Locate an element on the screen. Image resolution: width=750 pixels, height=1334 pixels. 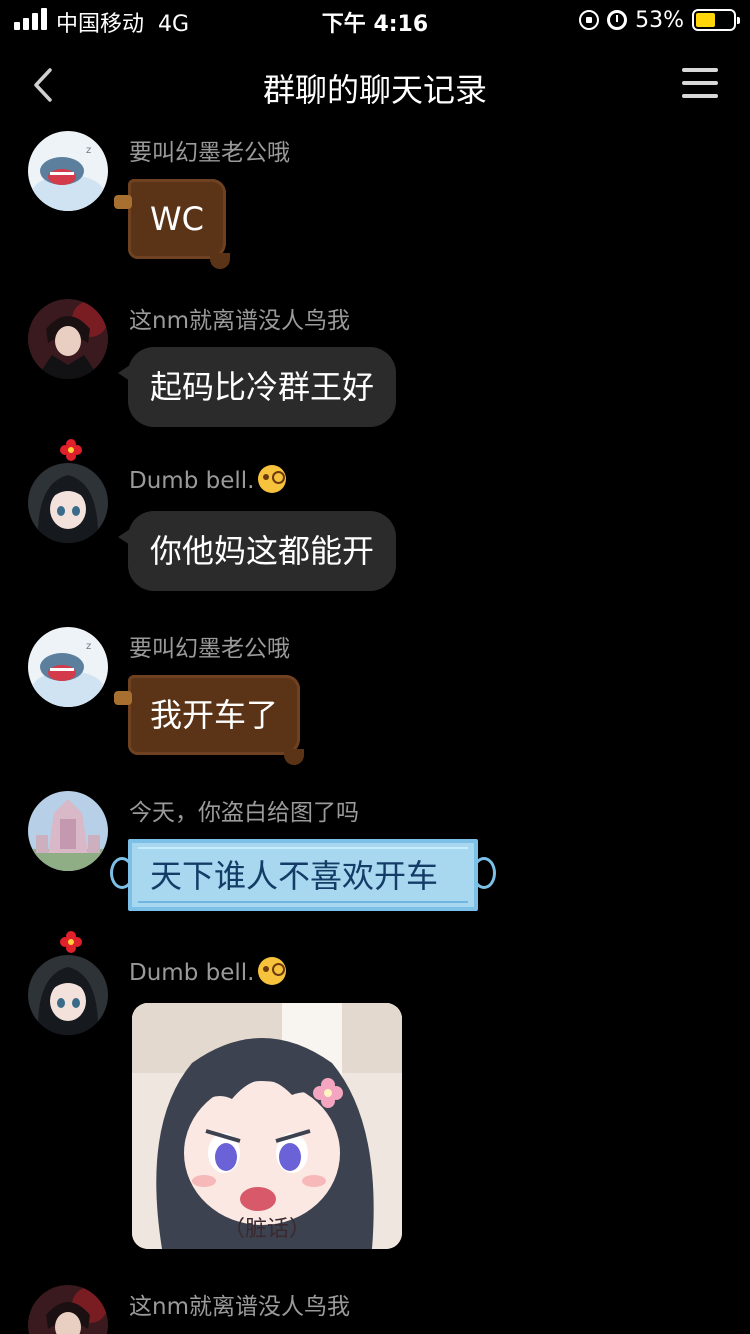
message-bubble: 你他妈这都能开 is located at coordinates (257, 551).